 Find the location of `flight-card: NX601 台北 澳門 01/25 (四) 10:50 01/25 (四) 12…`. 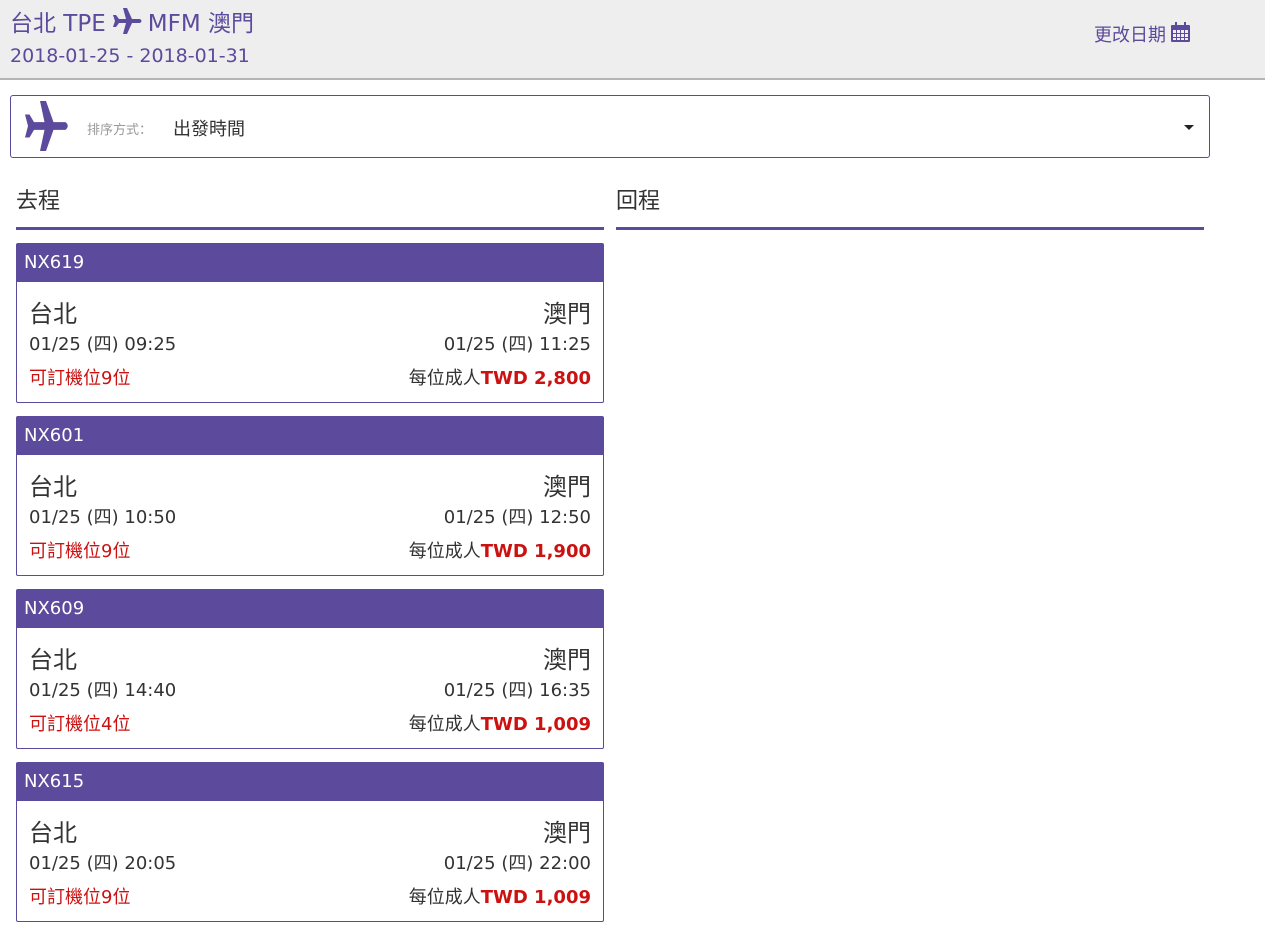

flight-card: NX601 台北 澳門 01/25 (四) 10:50 01/25 (四) 12… is located at coordinates (310, 496).